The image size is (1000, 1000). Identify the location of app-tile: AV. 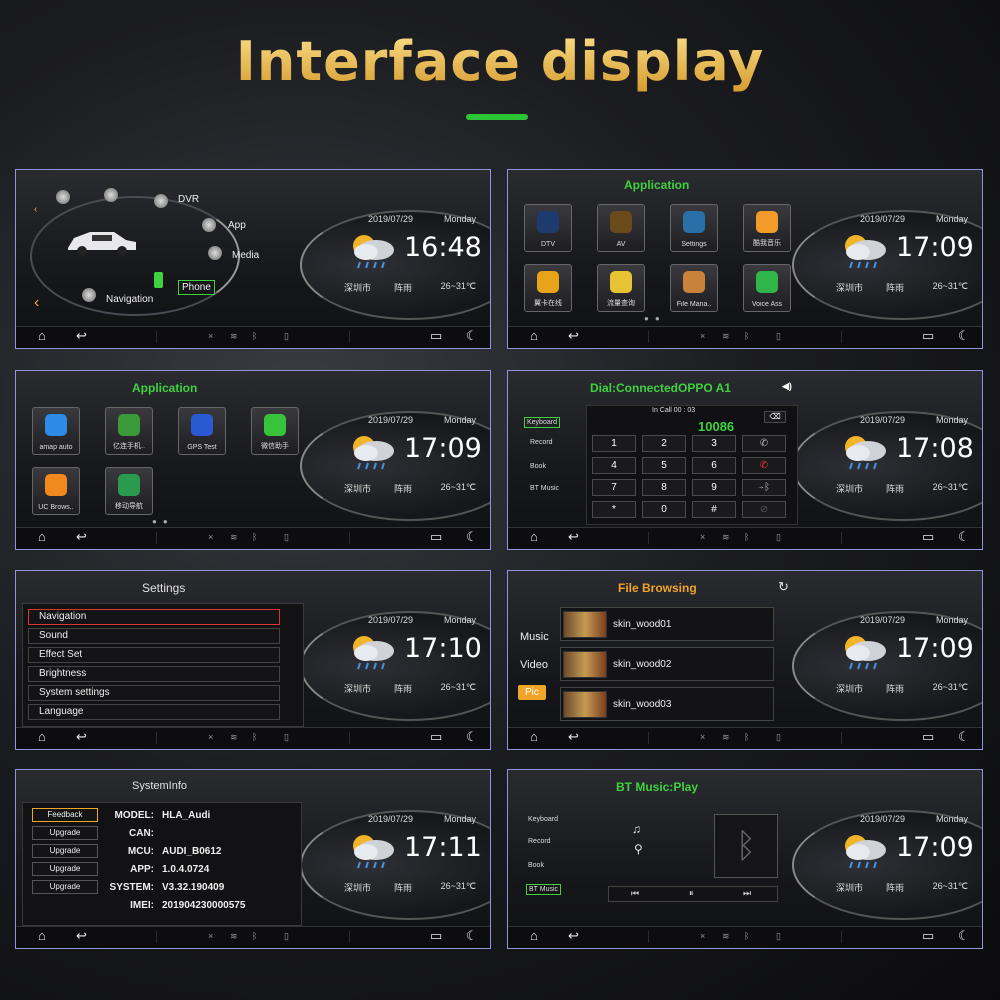
(621, 228).